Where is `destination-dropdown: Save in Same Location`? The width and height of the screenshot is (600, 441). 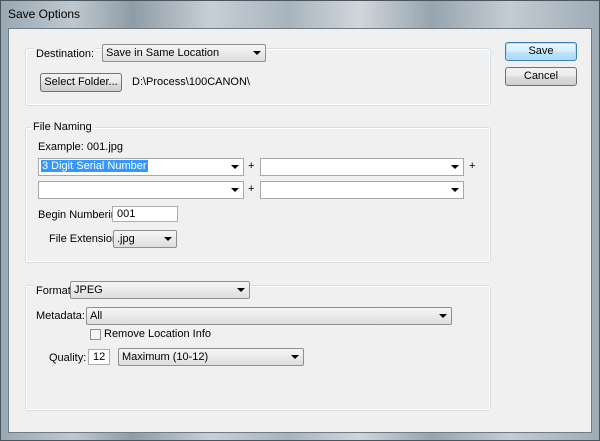
destination-dropdown: Save in Same Location is located at coordinates (184, 53).